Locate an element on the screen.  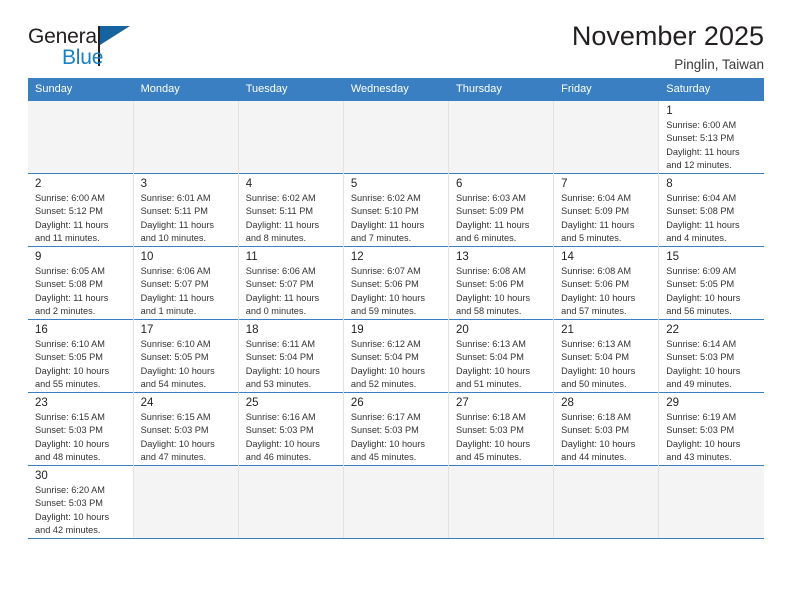
weekday-header-sunday: Sunday is located at coordinates (81, 89).